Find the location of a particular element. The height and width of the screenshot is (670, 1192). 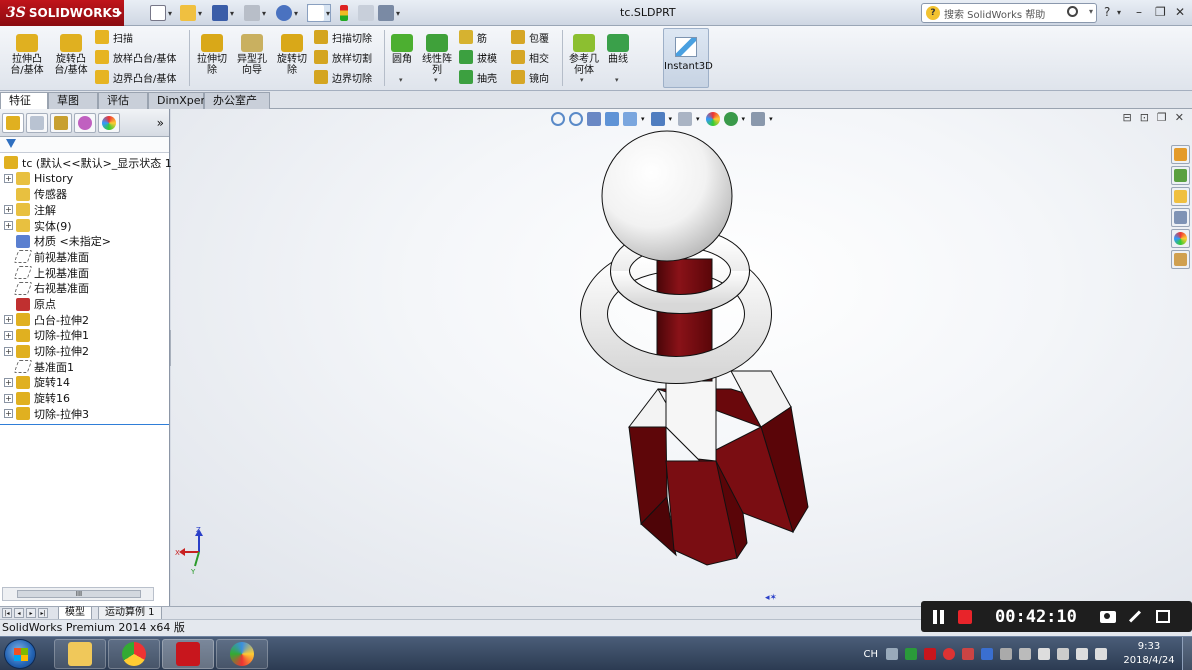

undo-button: ▾ is located at coordinates (287, 13).